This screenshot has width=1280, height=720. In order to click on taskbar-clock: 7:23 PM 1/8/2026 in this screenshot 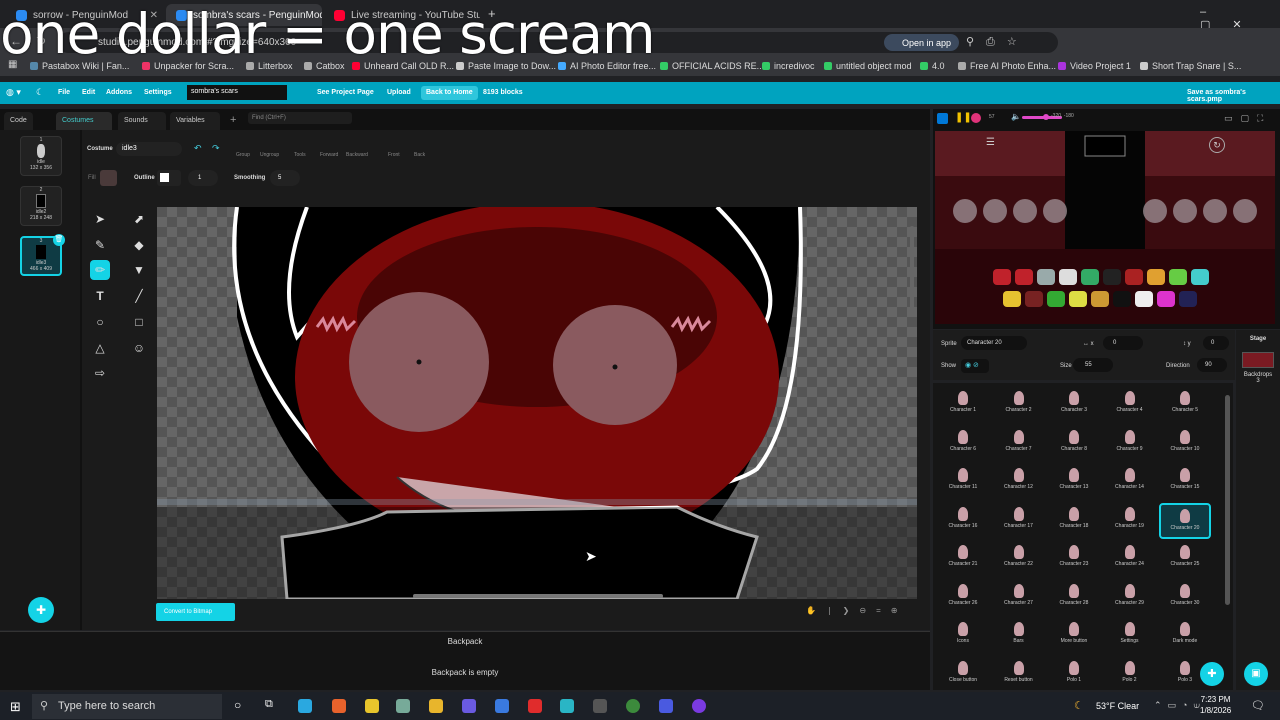, I will do `click(1215, 705)`.